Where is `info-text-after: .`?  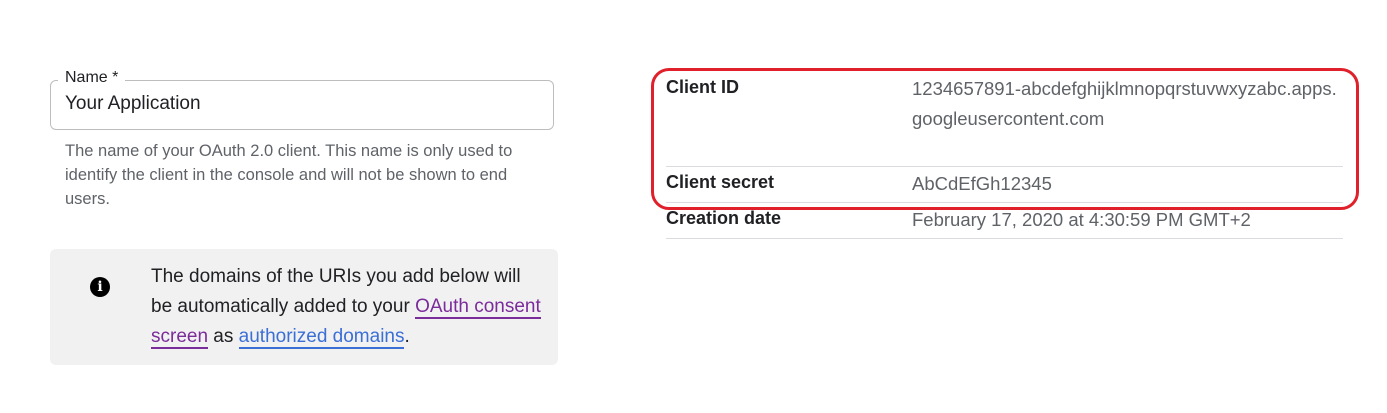
info-text-after: . is located at coordinates (407, 336).